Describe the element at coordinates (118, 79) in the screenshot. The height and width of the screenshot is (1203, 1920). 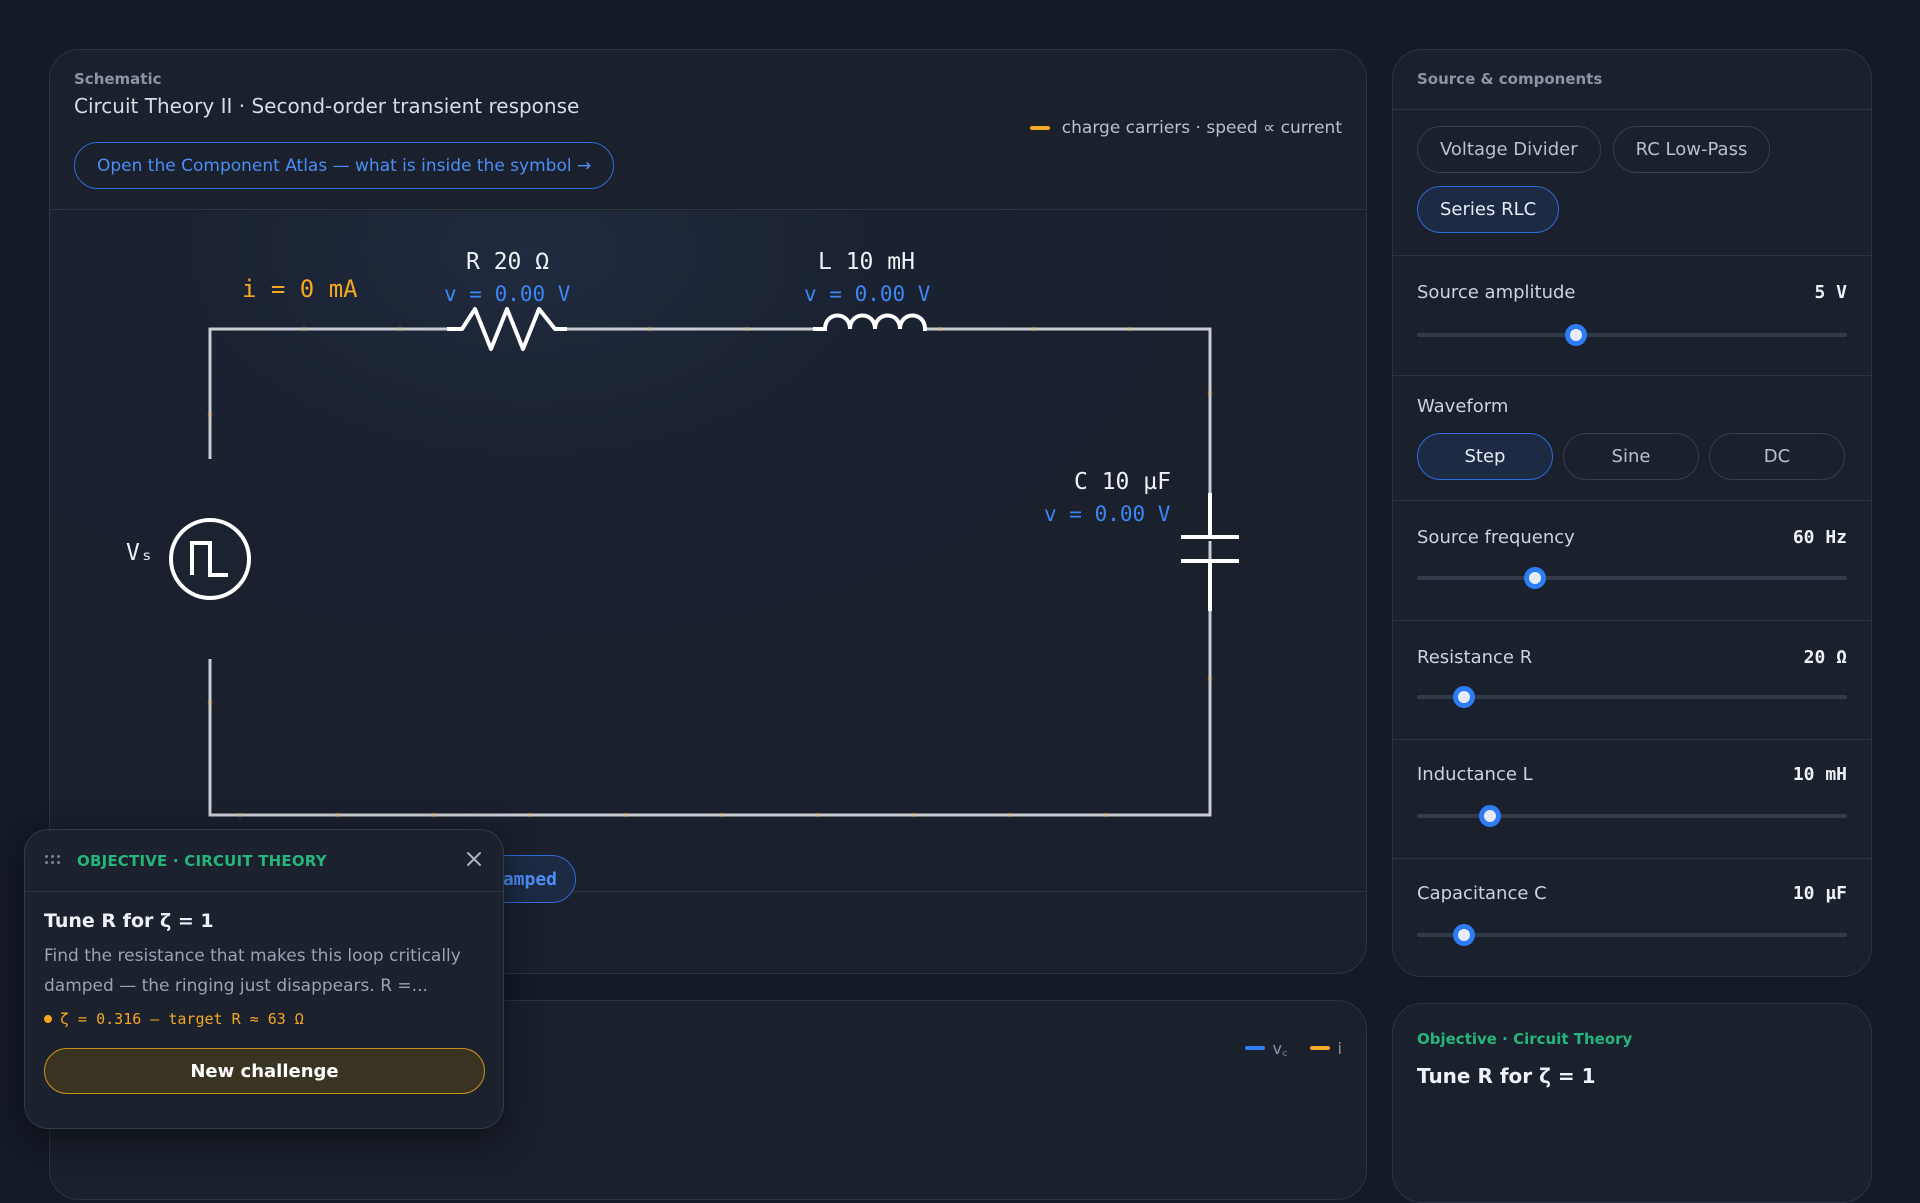
I see `schematic-eyebrow: Schematic` at that location.